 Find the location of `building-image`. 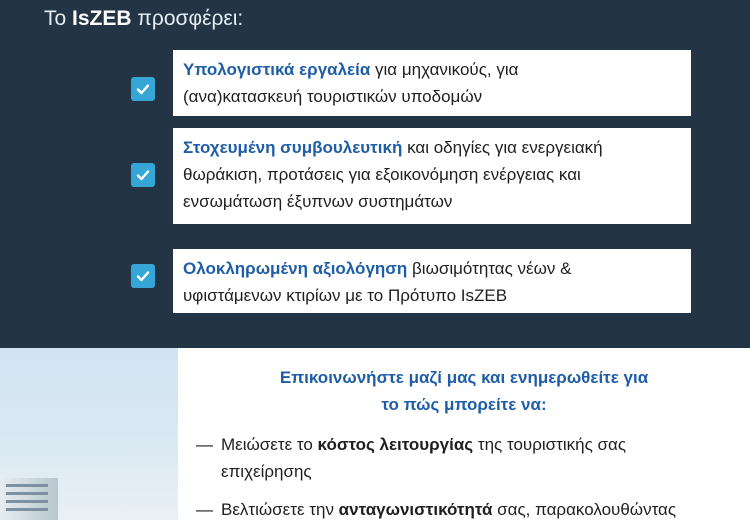

building-image is located at coordinates (29, 499).